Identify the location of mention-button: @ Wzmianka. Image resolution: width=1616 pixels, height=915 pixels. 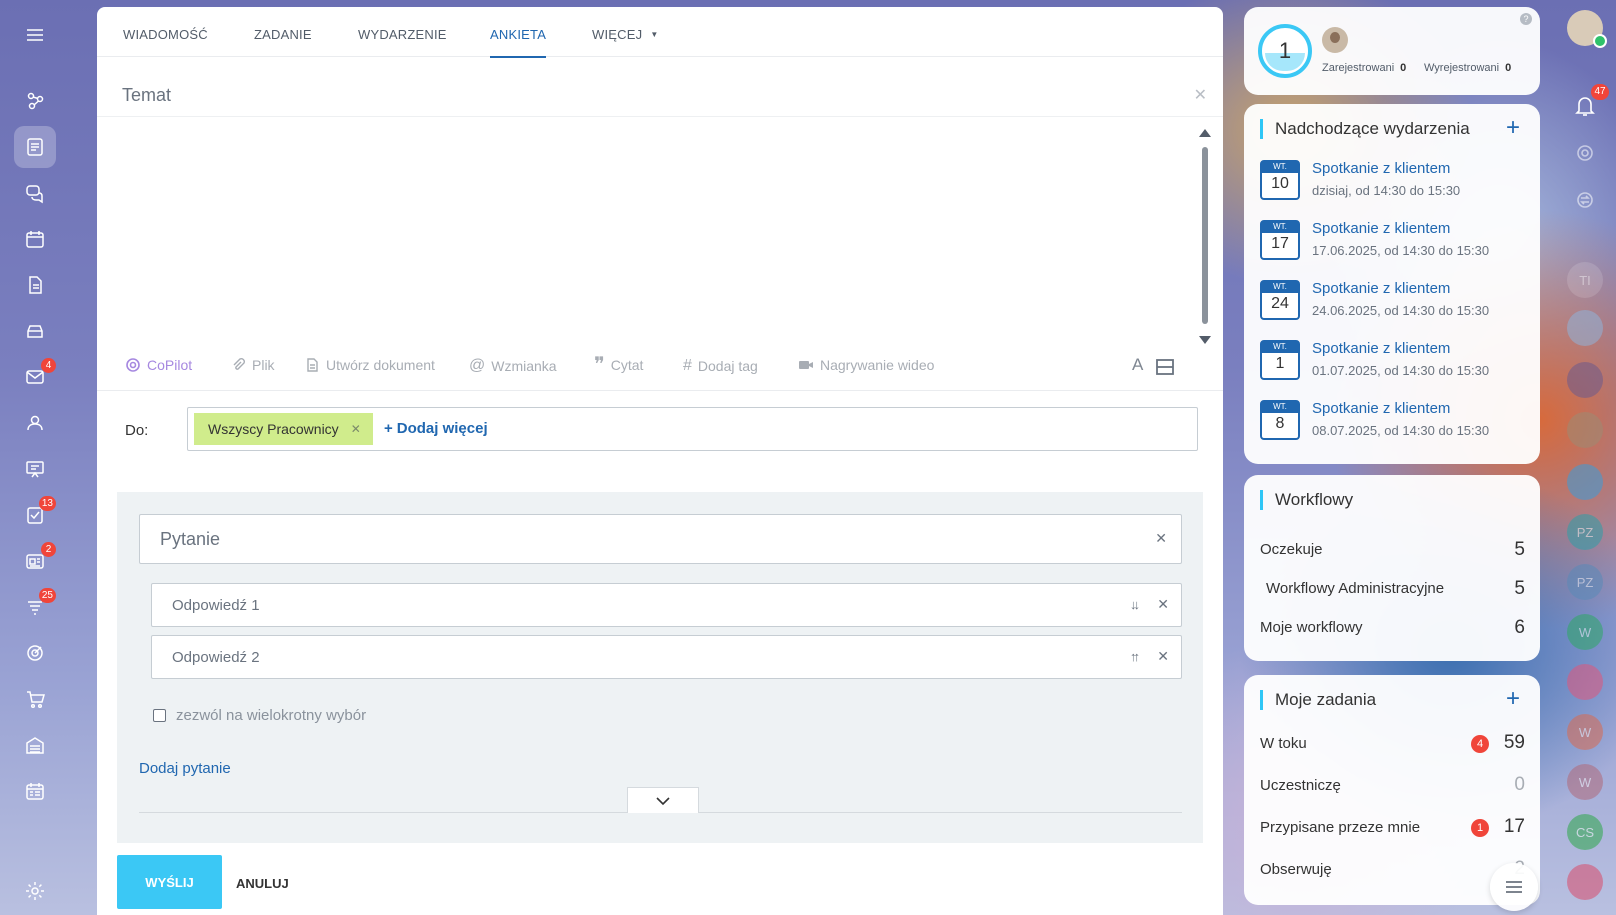
(513, 366).